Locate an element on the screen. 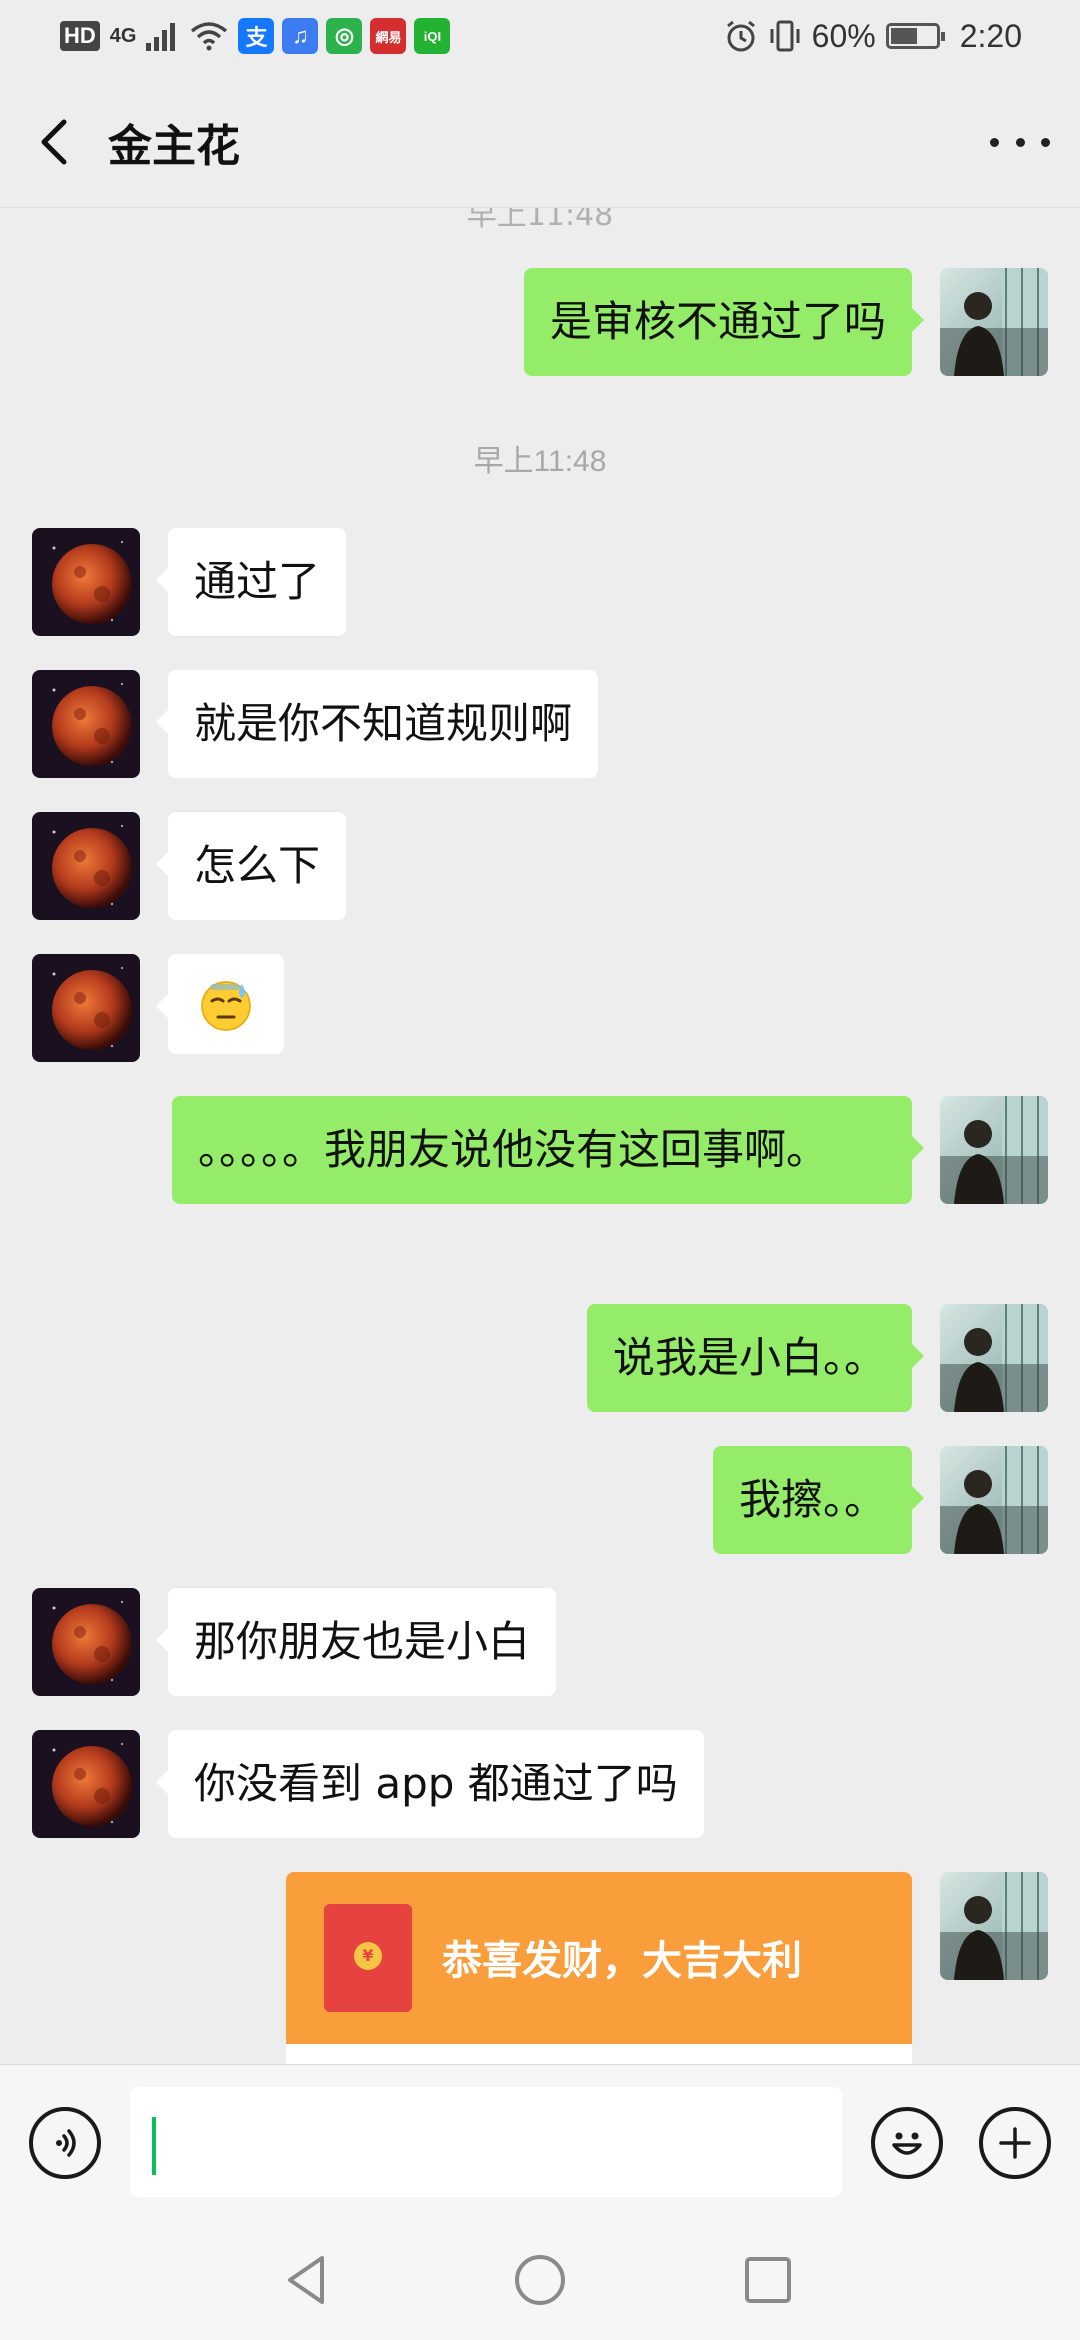 Image resolution: width=1080 pixels, height=2340 pixels. network-indicator: 4G is located at coordinates (123, 35).